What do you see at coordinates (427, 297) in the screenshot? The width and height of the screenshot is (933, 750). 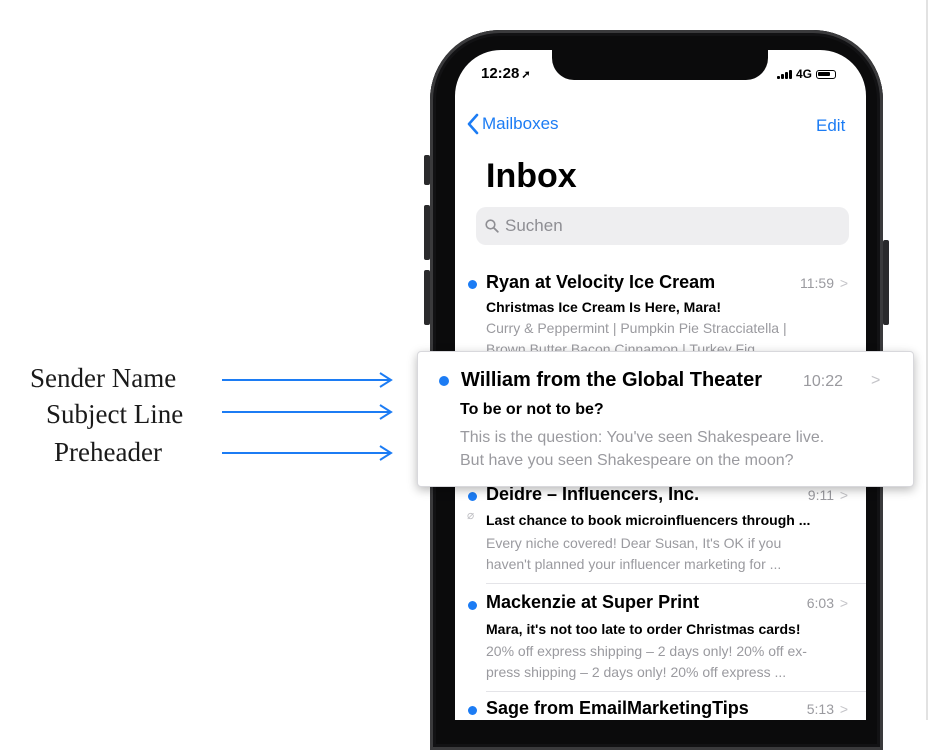 I see `volume-down-button` at bounding box center [427, 297].